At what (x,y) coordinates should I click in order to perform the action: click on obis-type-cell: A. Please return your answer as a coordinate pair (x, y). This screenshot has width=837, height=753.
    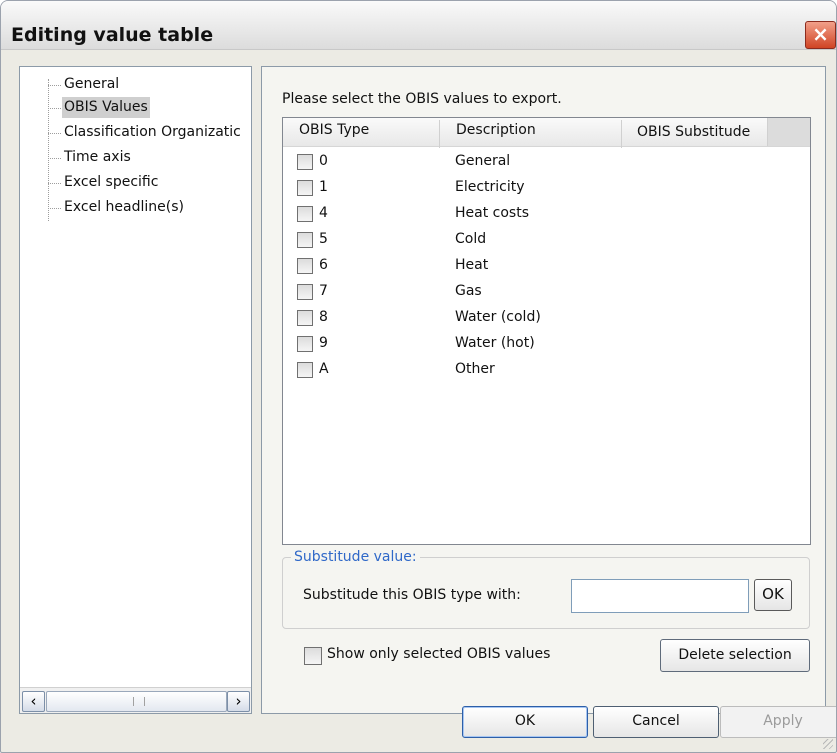
    Looking at the image, I should click on (324, 369).